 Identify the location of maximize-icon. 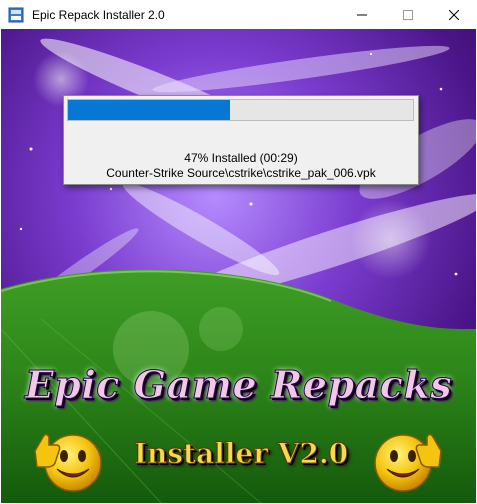
(408, 14).